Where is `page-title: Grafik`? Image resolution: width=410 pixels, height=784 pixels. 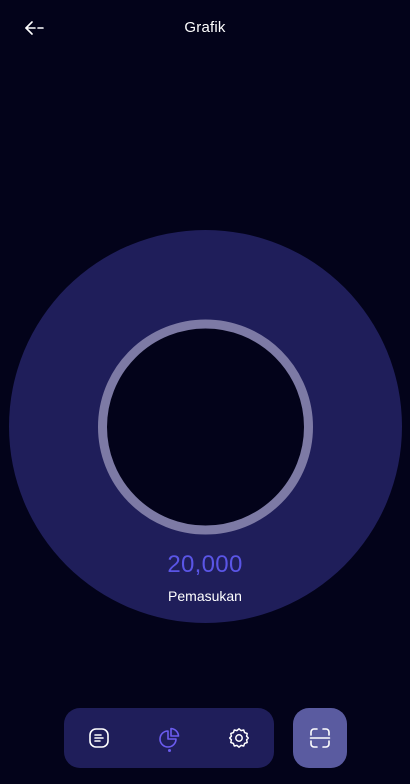
page-title: Grafik is located at coordinates (205, 27).